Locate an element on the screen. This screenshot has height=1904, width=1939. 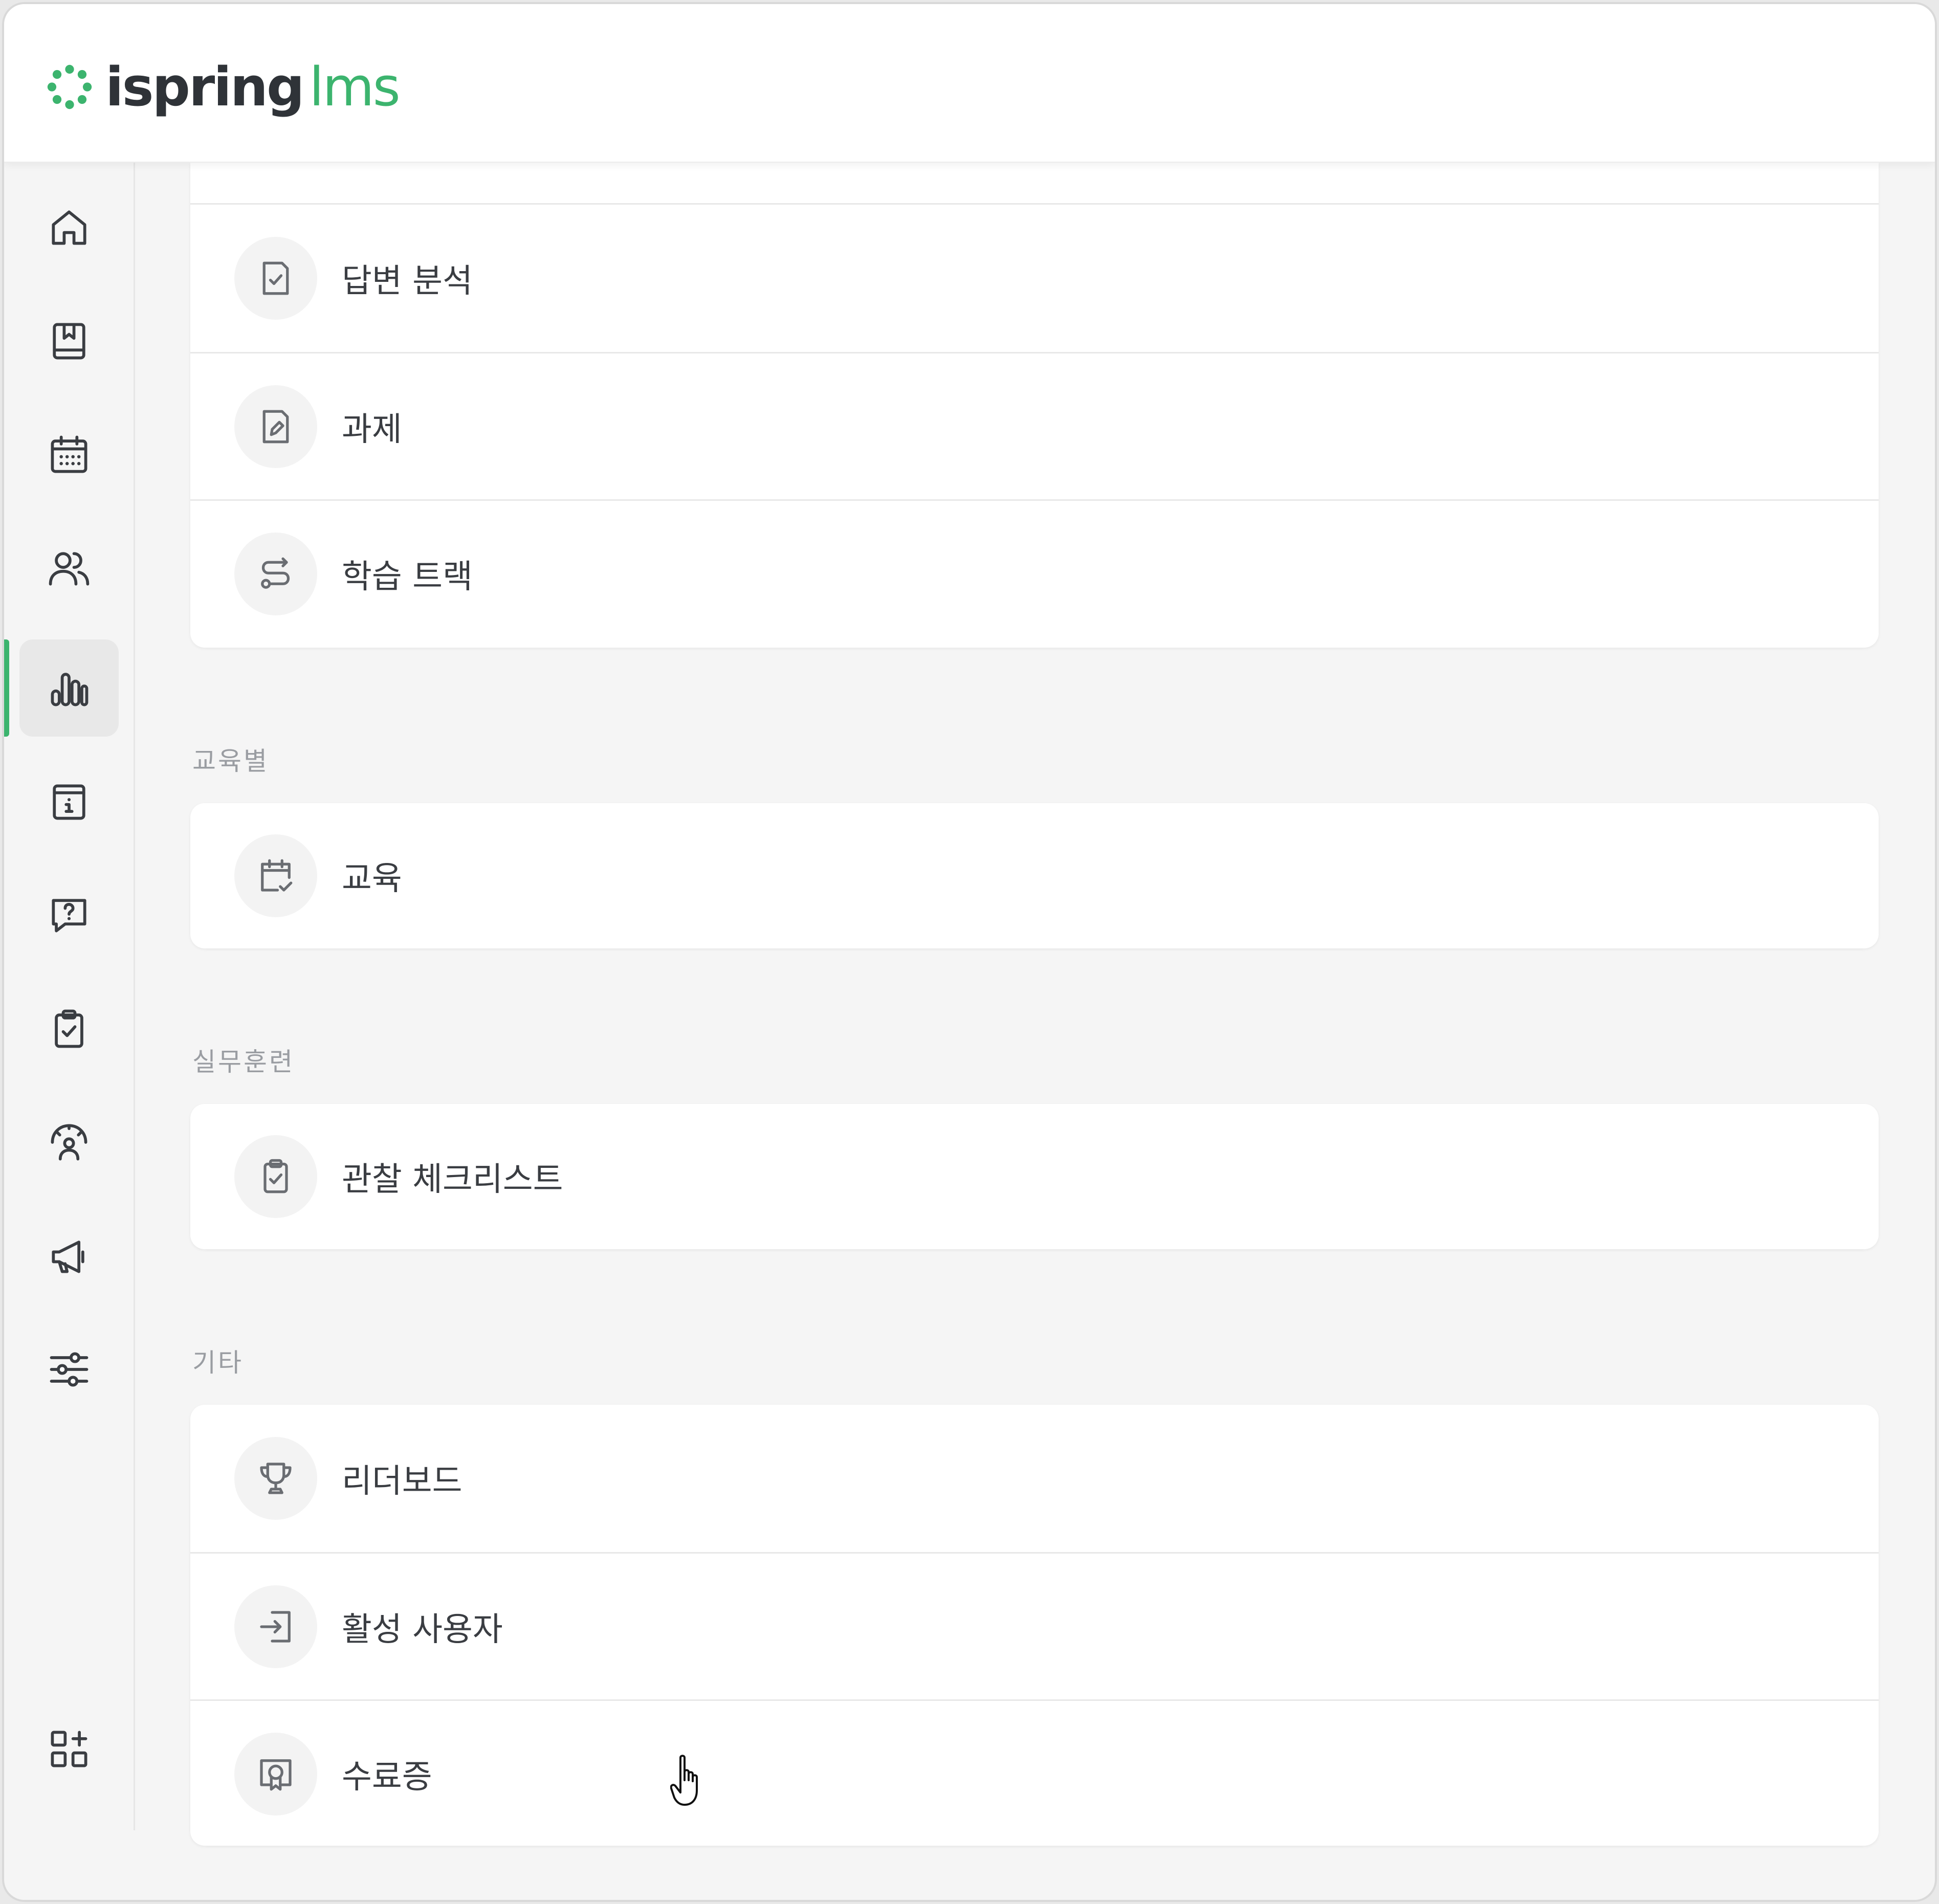
sidebar-item-calendar is located at coordinates (69, 455).